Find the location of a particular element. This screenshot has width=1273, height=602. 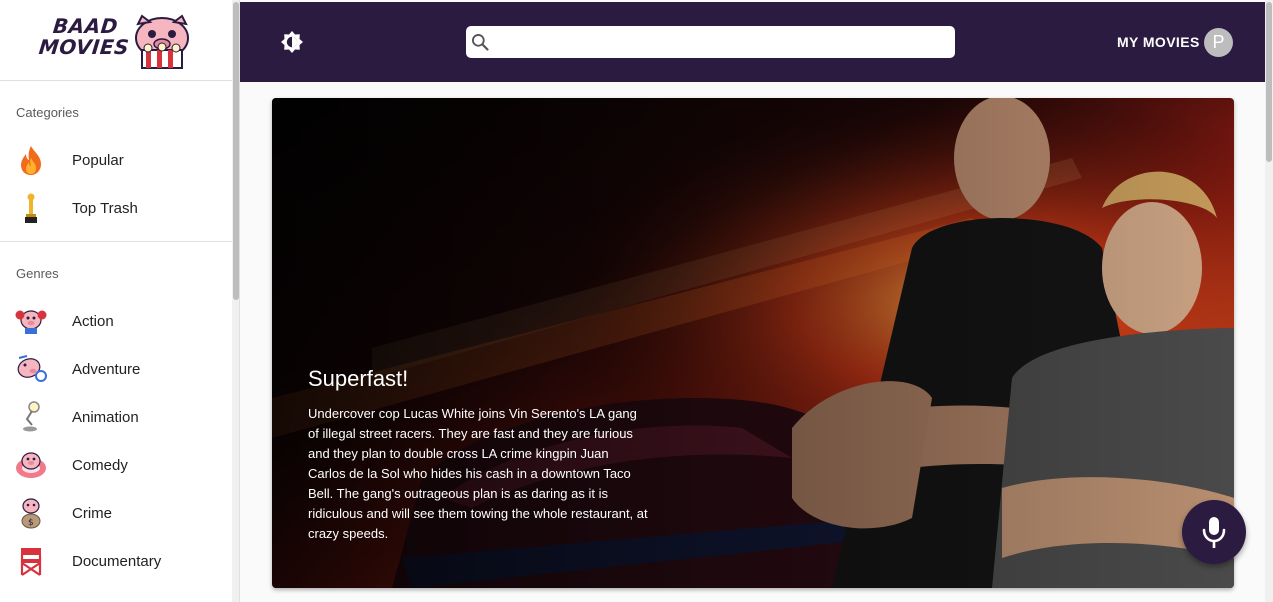

top-app-bar: MY MOVIES P is located at coordinates (754, 42).